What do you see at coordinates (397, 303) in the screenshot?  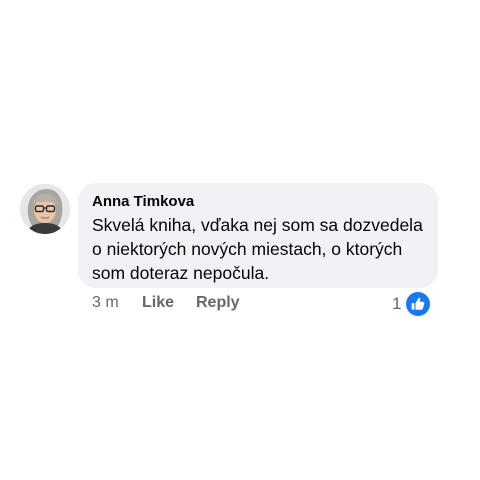 I see `reaction-count: 1` at bounding box center [397, 303].